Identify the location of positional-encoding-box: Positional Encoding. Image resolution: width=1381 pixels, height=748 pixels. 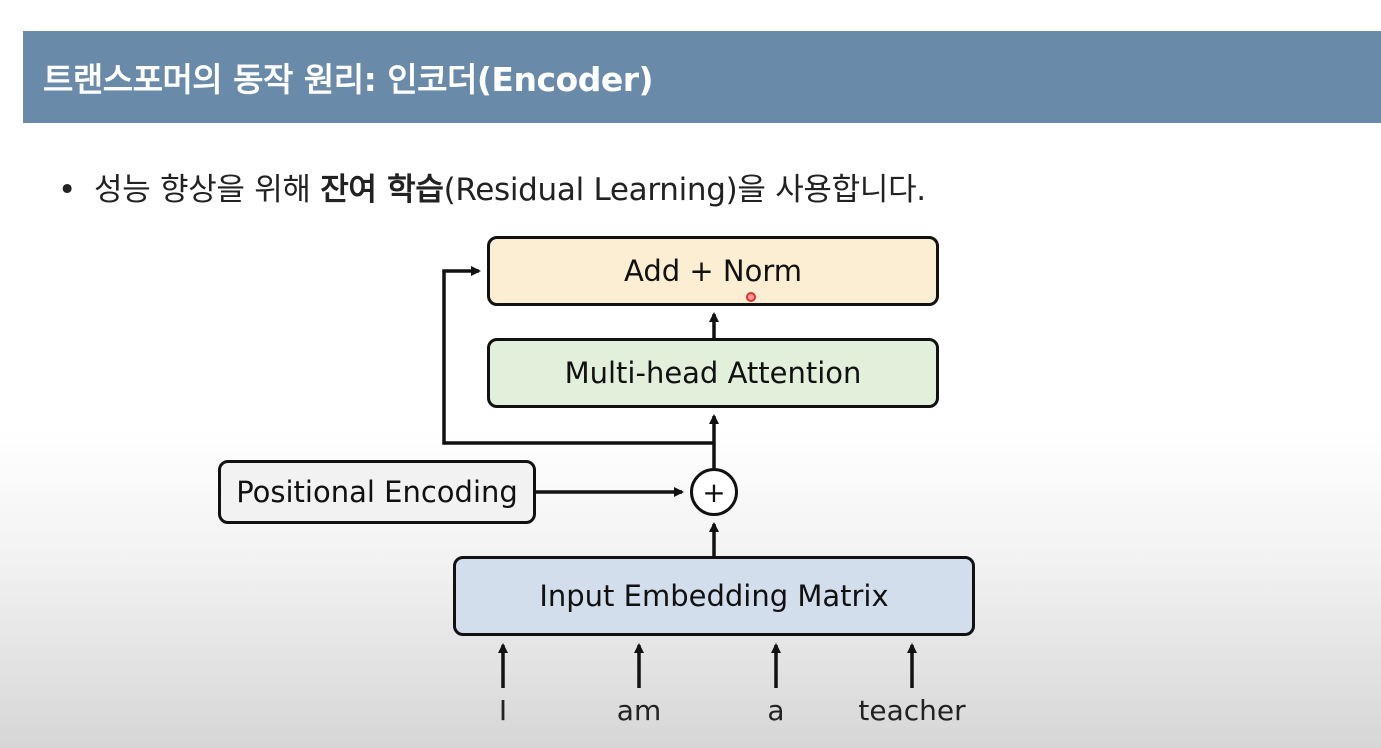
(377, 492).